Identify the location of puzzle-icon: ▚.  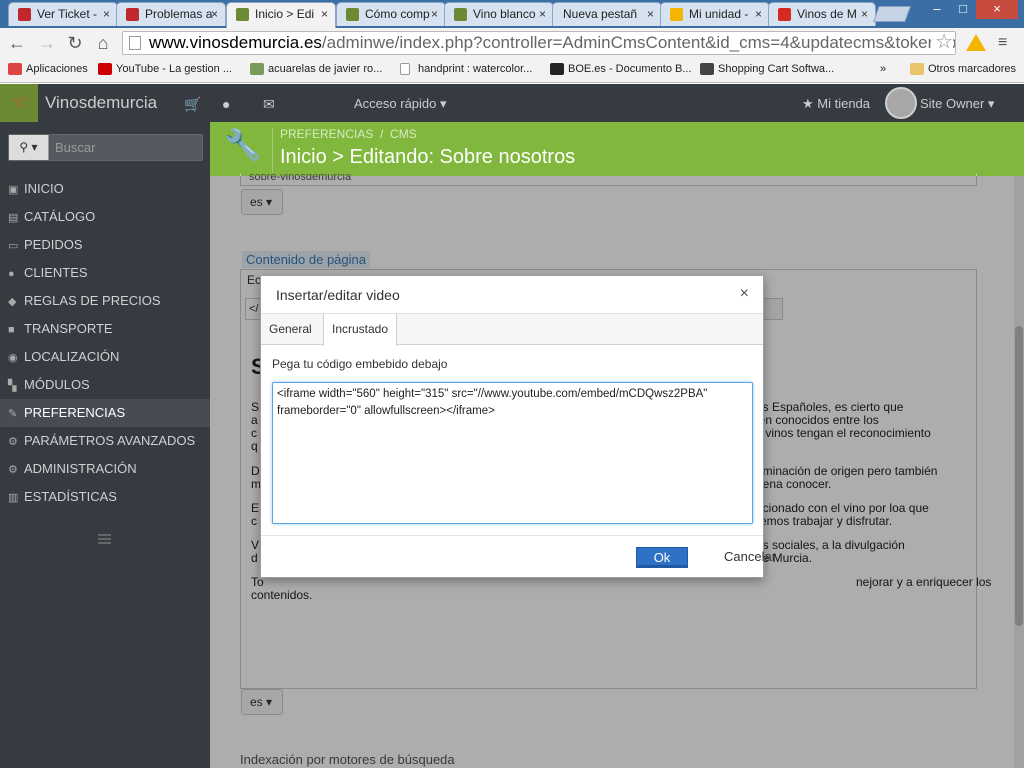
(12, 386).